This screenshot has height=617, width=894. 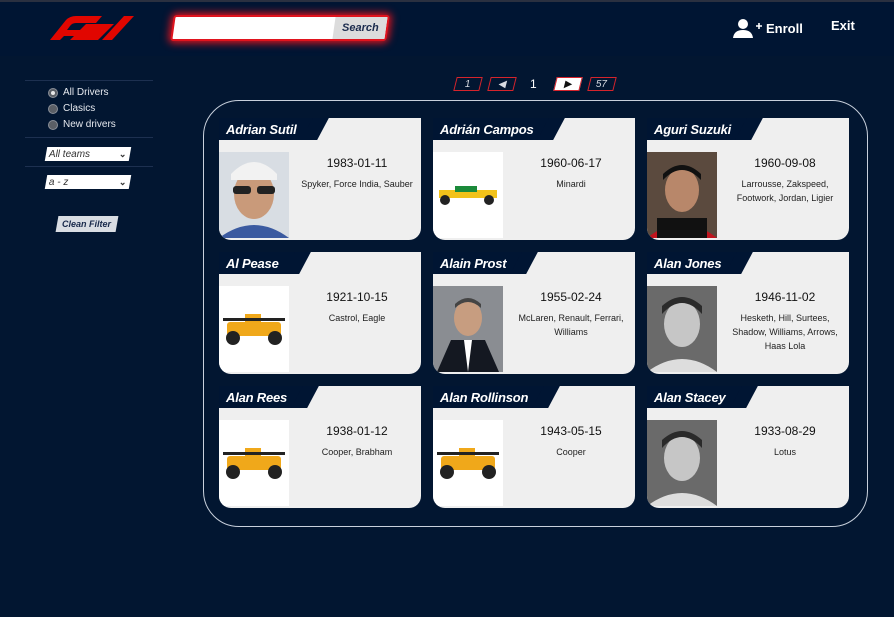 I want to click on search-button: Search, so click(x=360, y=28).